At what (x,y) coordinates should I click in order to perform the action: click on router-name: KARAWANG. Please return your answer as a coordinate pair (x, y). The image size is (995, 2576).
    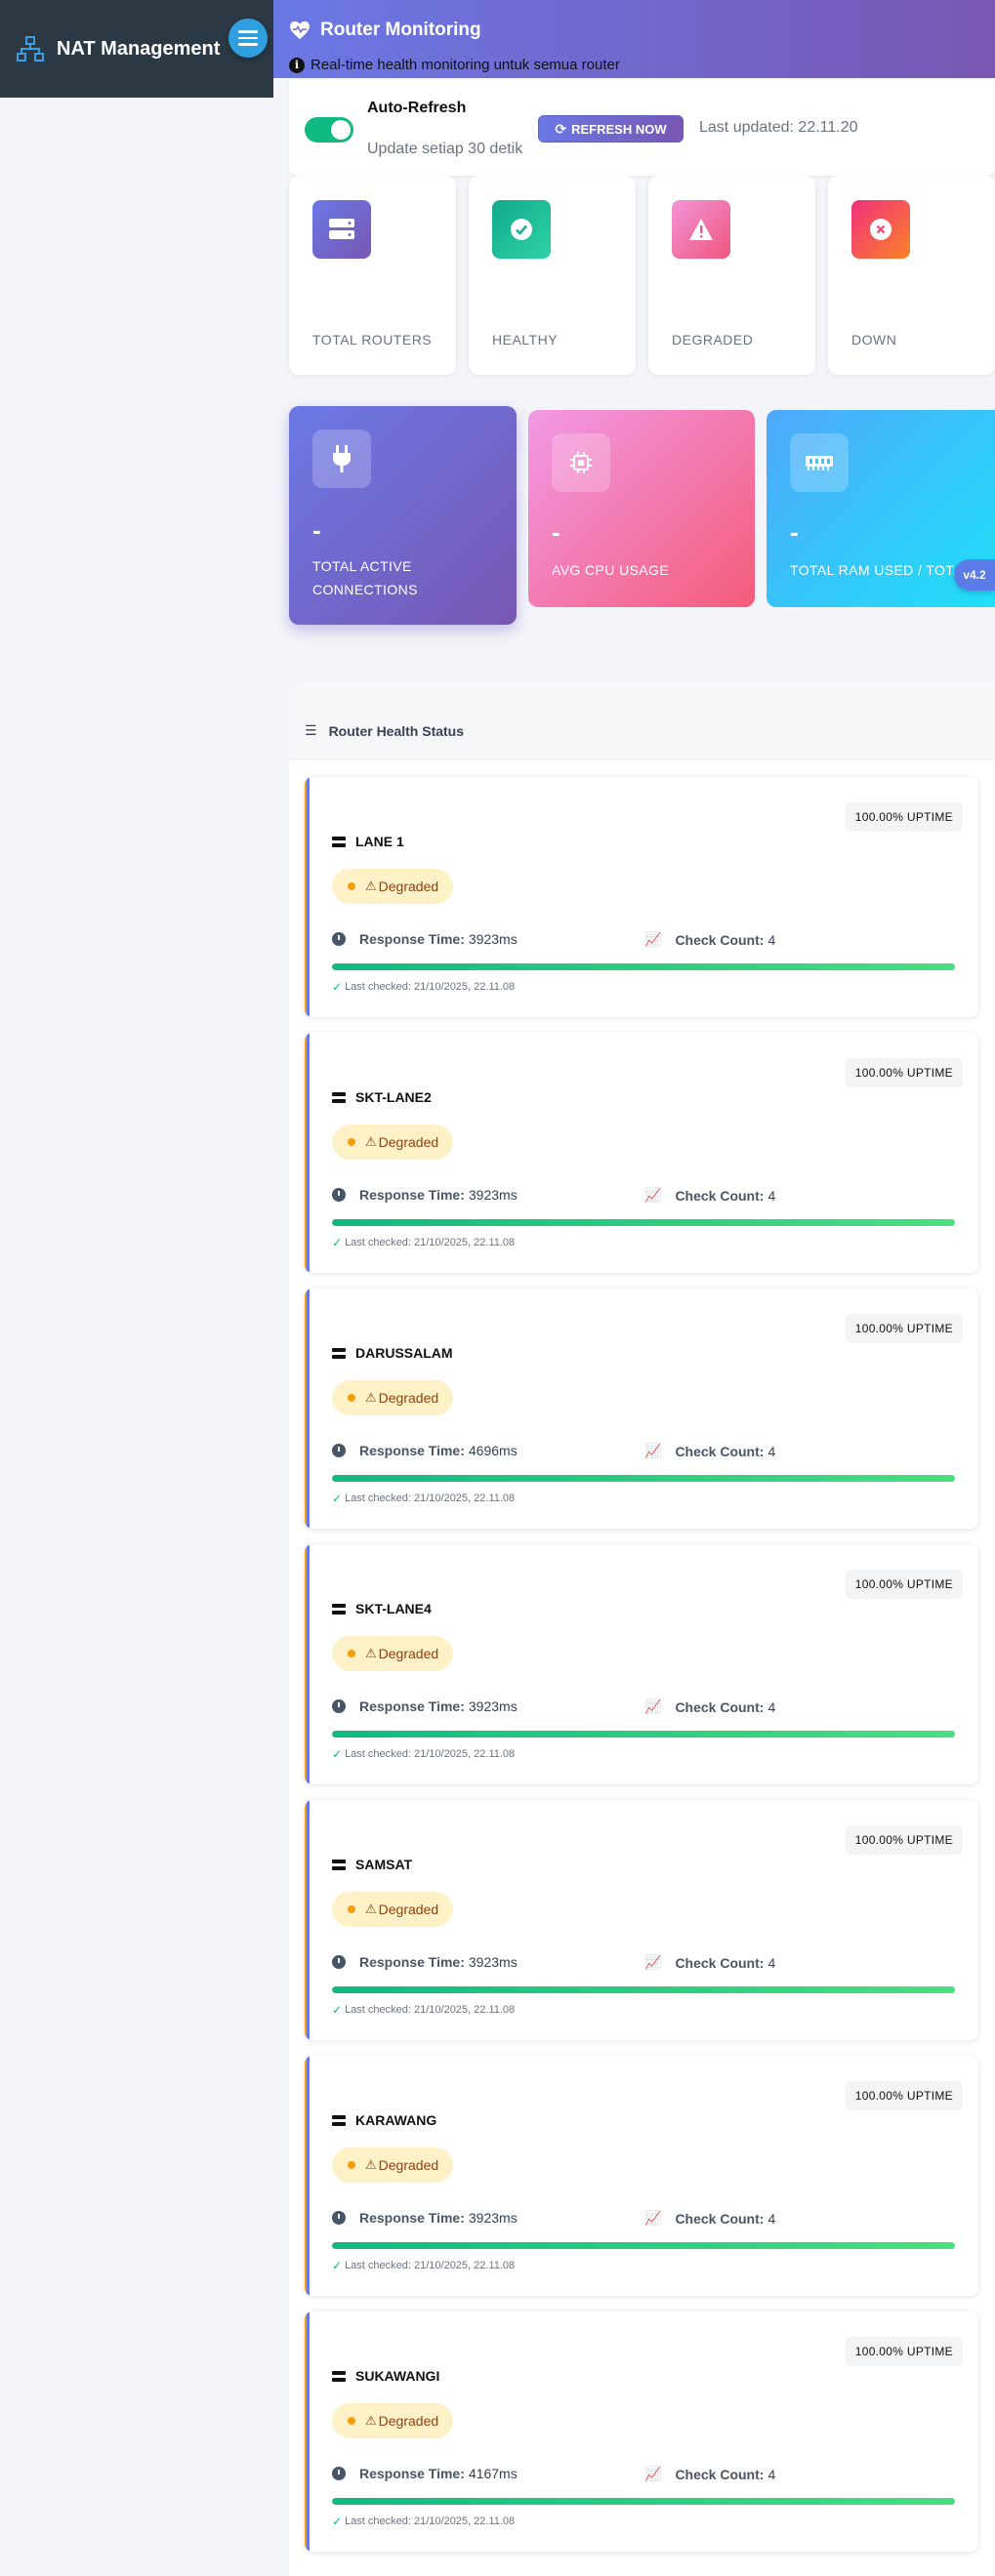
    Looking at the image, I should click on (384, 2120).